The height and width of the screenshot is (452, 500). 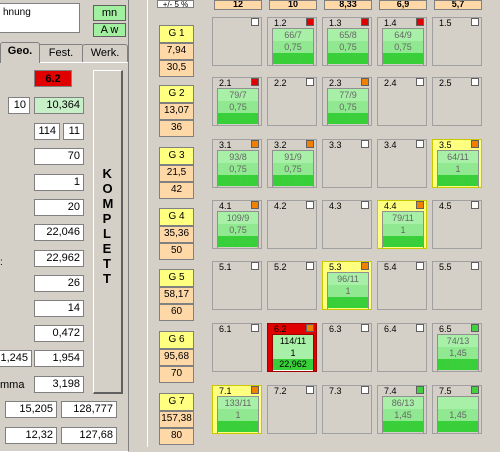 I want to click on value-field: 14, so click(x=59, y=308).